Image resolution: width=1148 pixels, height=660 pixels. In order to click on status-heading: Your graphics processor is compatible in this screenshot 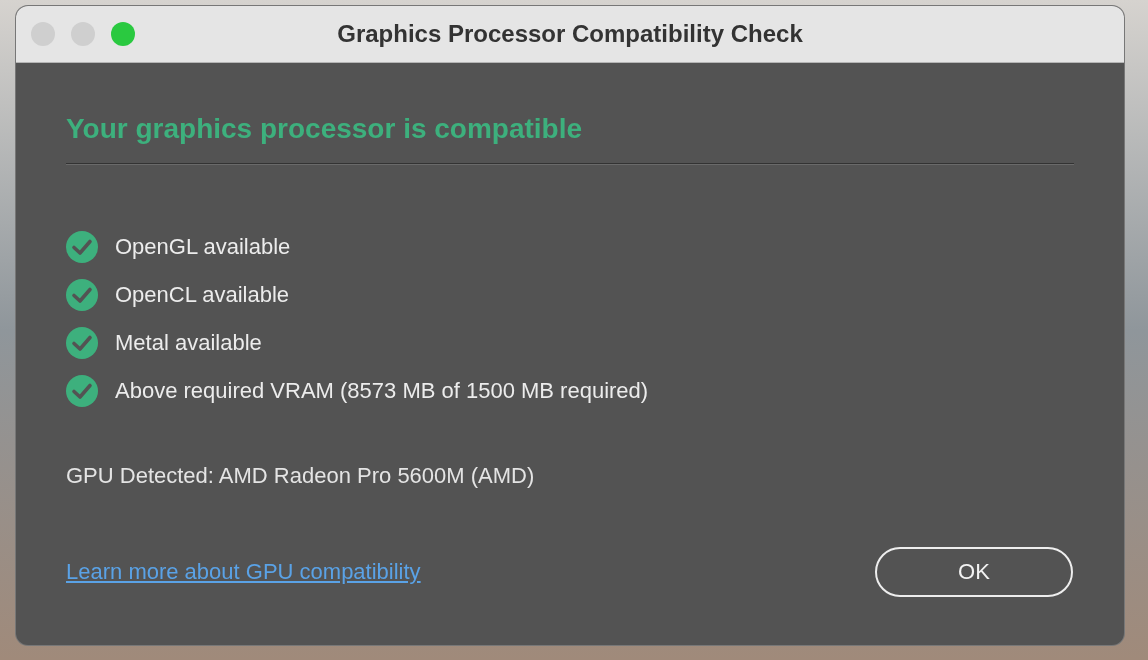, I will do `click(325, 129)`.